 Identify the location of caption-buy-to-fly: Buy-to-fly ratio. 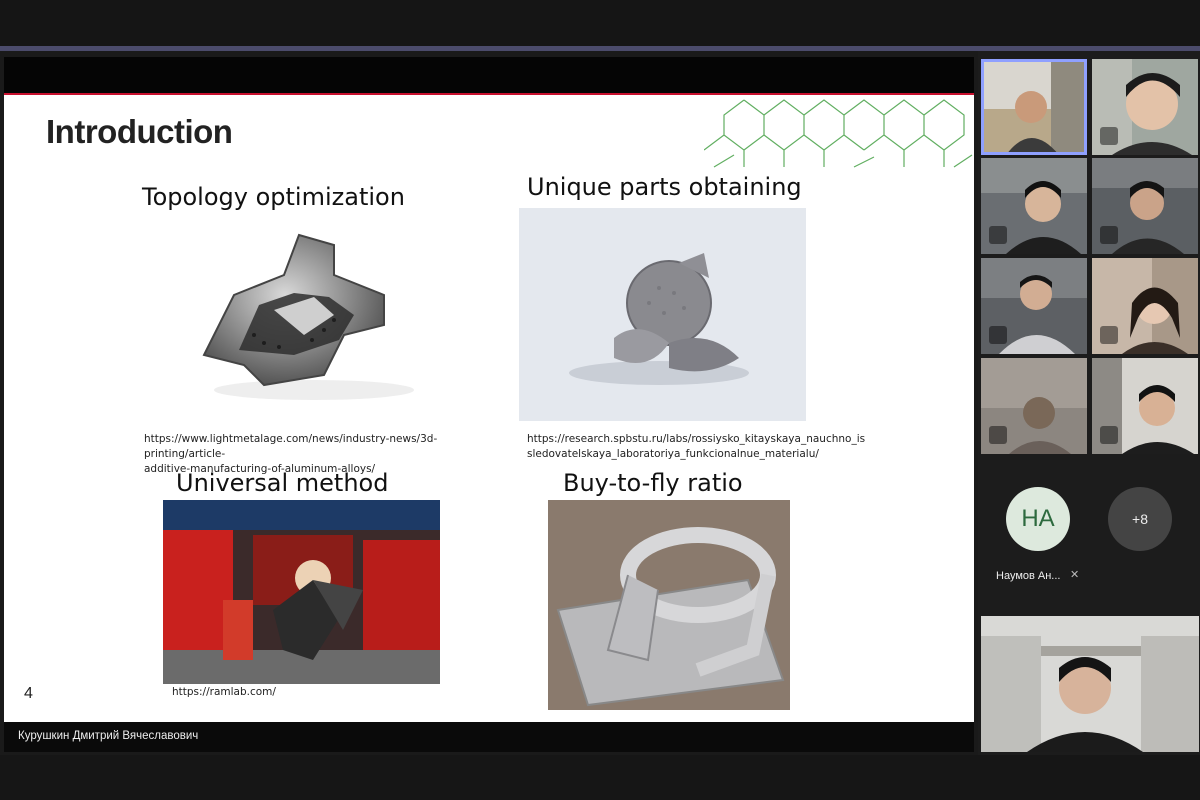
(653, 483).